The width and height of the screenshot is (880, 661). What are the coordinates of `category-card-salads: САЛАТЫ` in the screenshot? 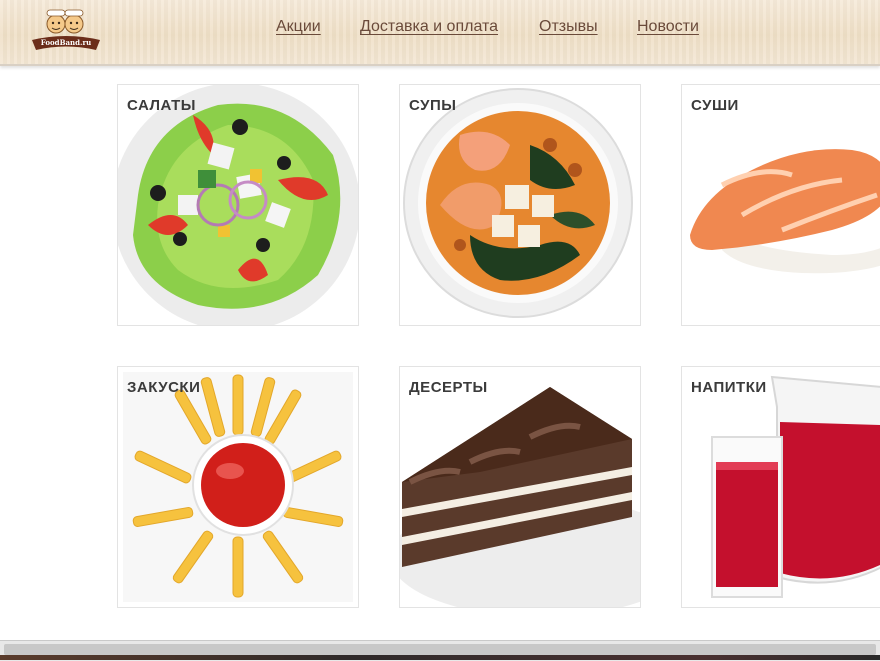 It's located at (238, 205).